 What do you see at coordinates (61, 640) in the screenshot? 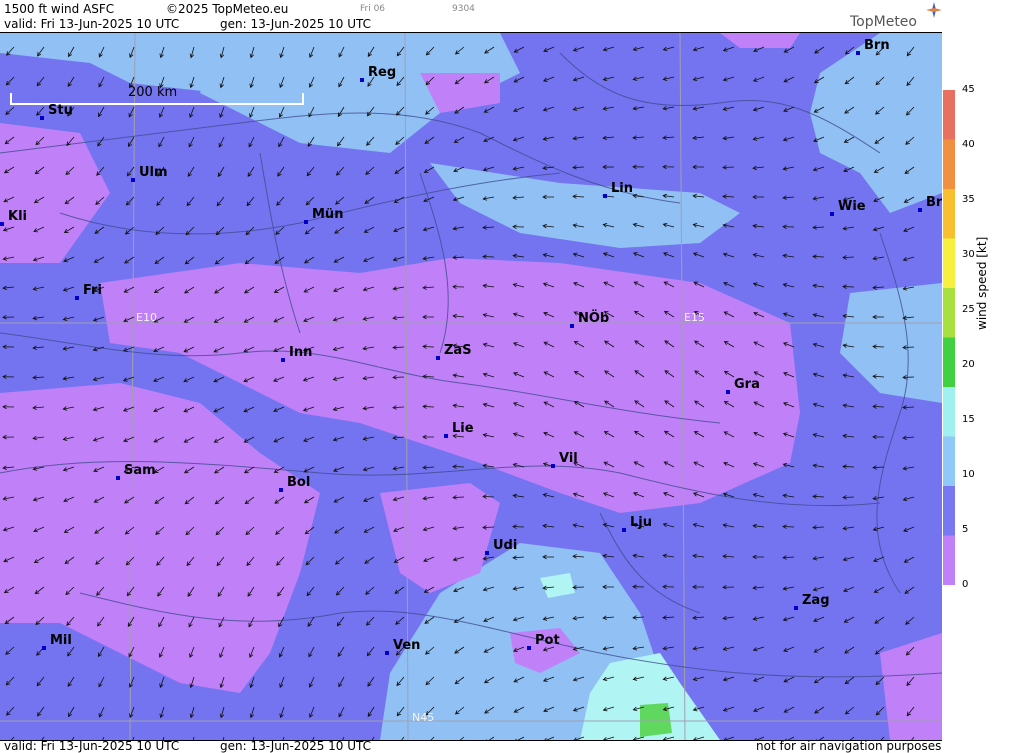
I see `city-name: Mil` at bounding box center [61, 640].